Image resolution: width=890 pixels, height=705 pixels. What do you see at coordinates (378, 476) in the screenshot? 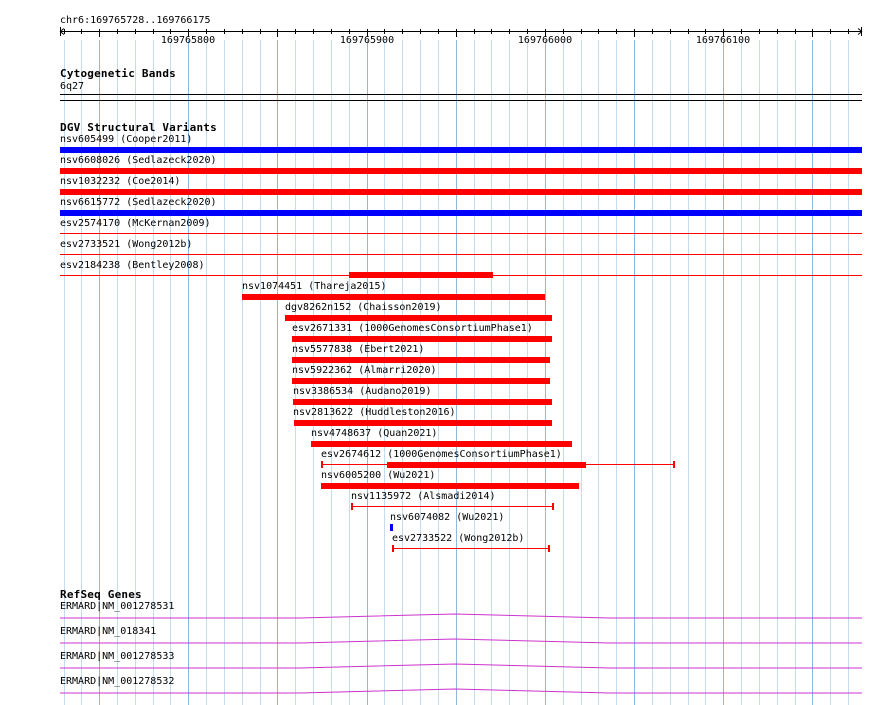
I see `variant-label: nsv6005200 (Wu2021)` at bounding box center [378, 476].